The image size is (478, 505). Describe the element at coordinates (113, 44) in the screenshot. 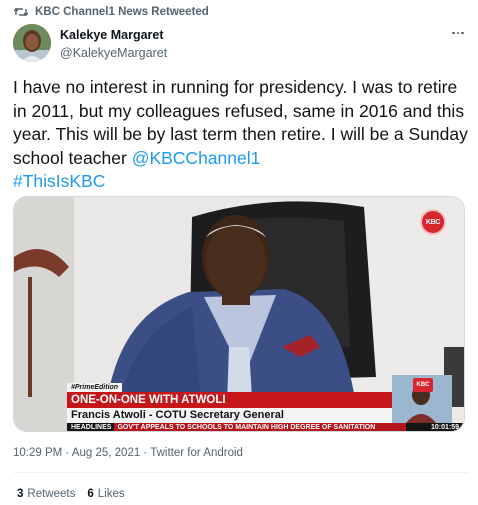

I see `author-info: Kalekye Margaret @KalekyeMargaret` at that location.